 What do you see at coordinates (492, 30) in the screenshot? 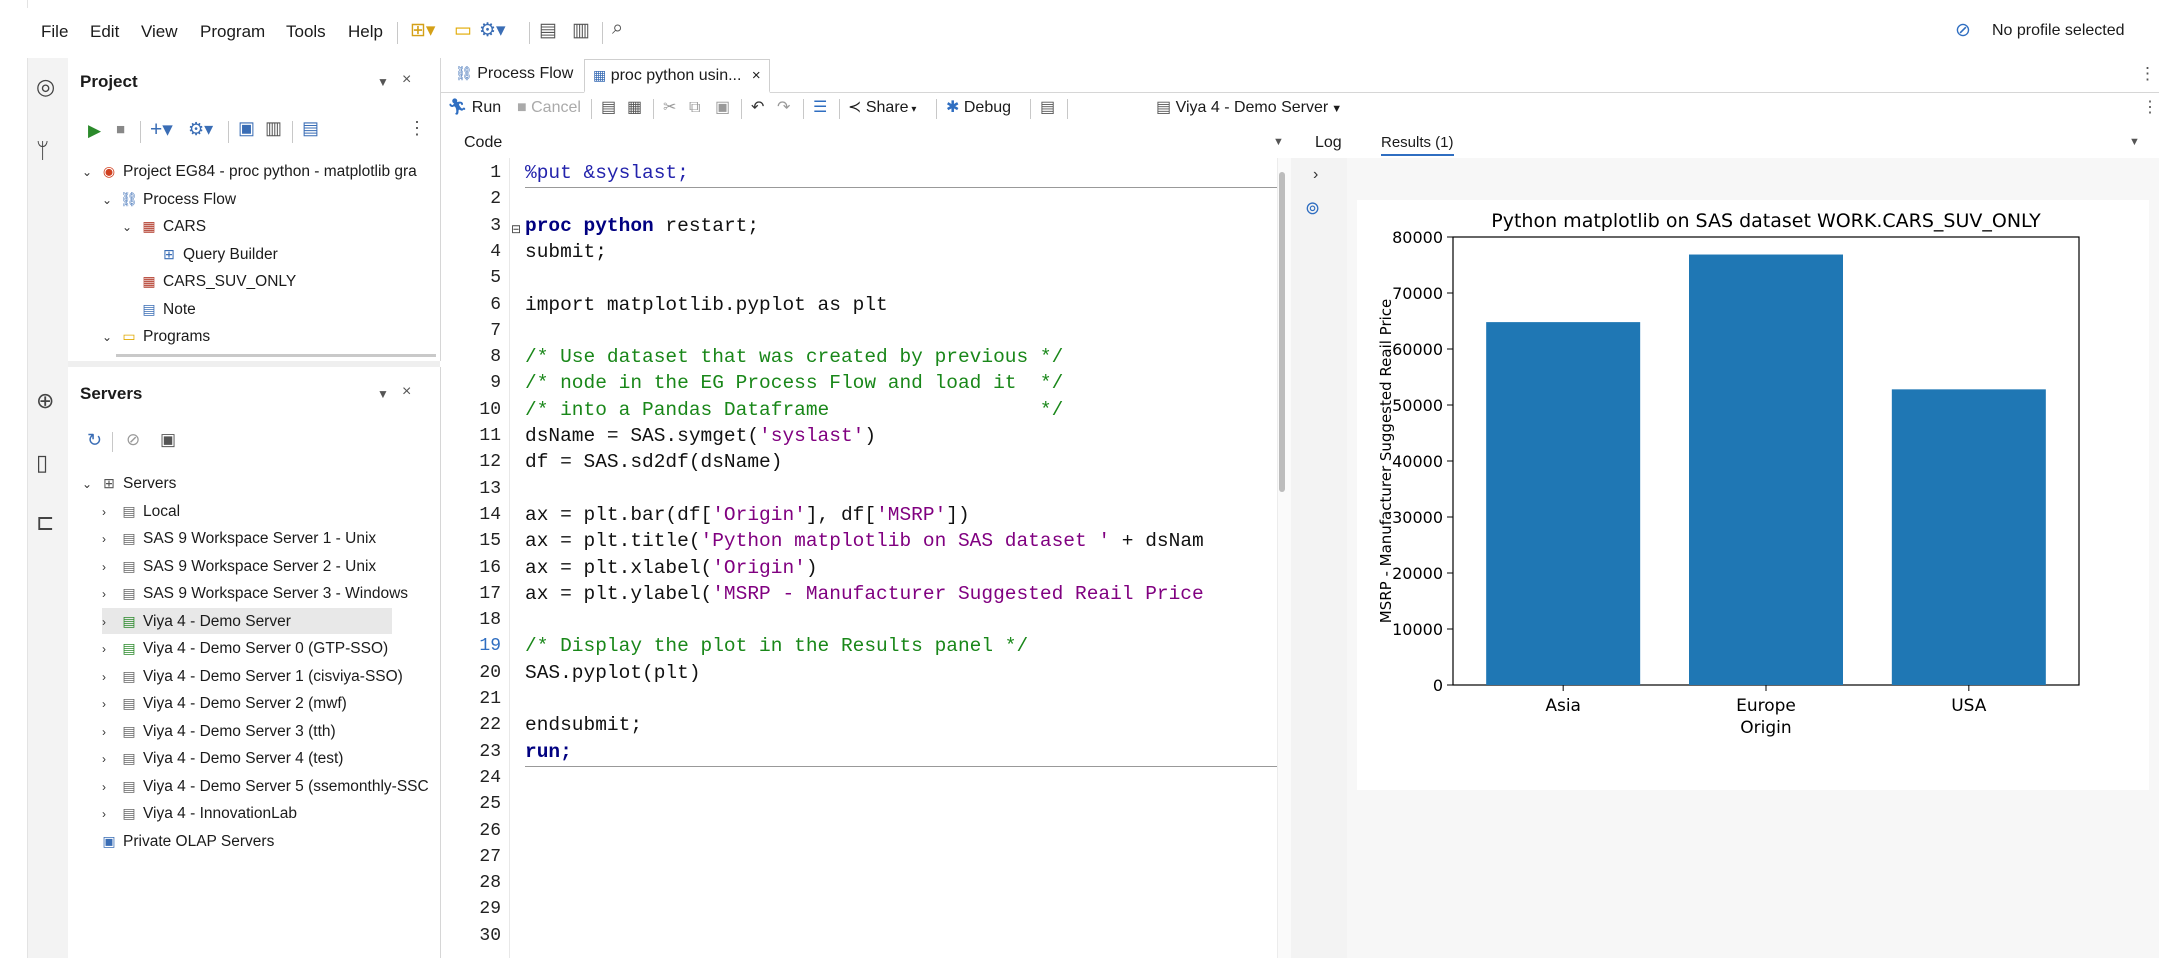
I see `settings-gear-icon: ⚙▾` at bounding box center [492, 30].